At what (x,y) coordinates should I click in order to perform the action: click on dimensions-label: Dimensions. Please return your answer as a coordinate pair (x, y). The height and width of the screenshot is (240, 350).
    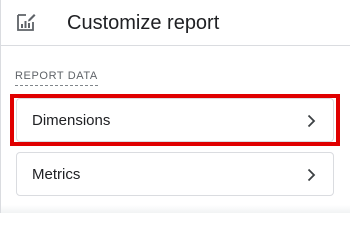
    Looking at the image, I should click on (71, 120).